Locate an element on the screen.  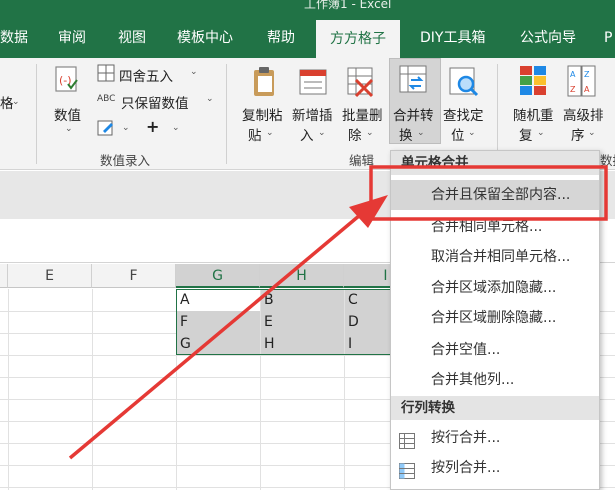
batch-delete-icon is located at coordinates (361, 84).